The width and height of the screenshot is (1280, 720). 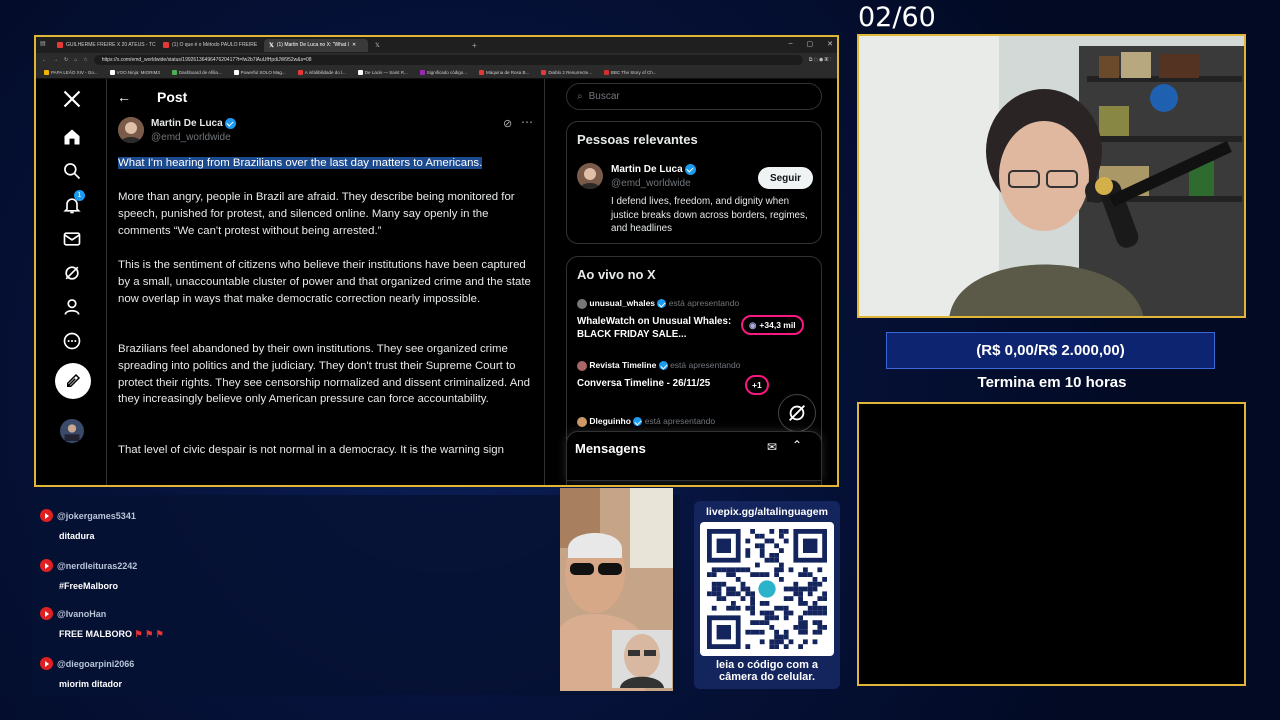 I want to click on messages-drawer: Mensagens ✉ ⌃, so click(x=694, y=456).